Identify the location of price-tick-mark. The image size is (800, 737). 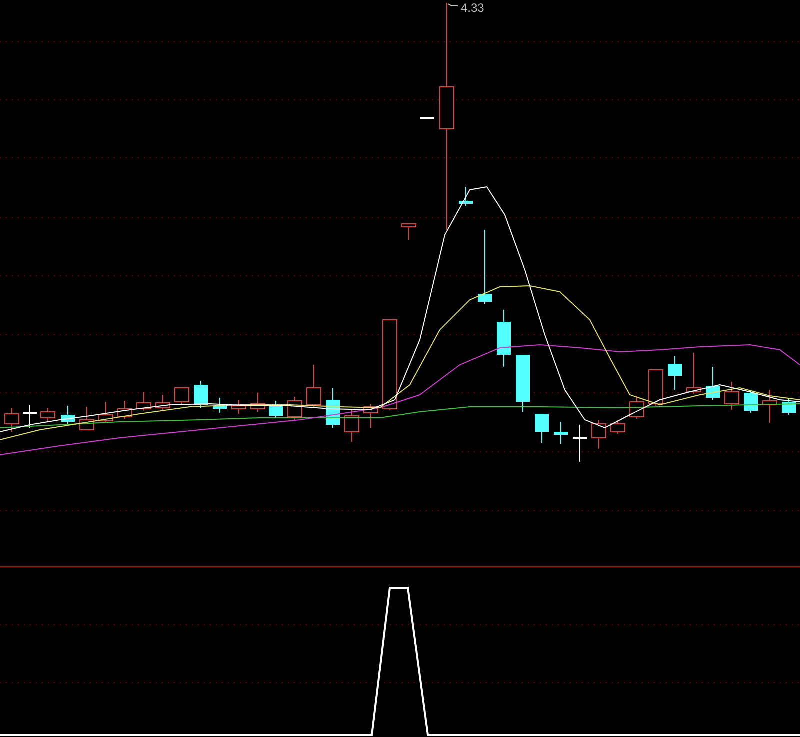
(427, 118).